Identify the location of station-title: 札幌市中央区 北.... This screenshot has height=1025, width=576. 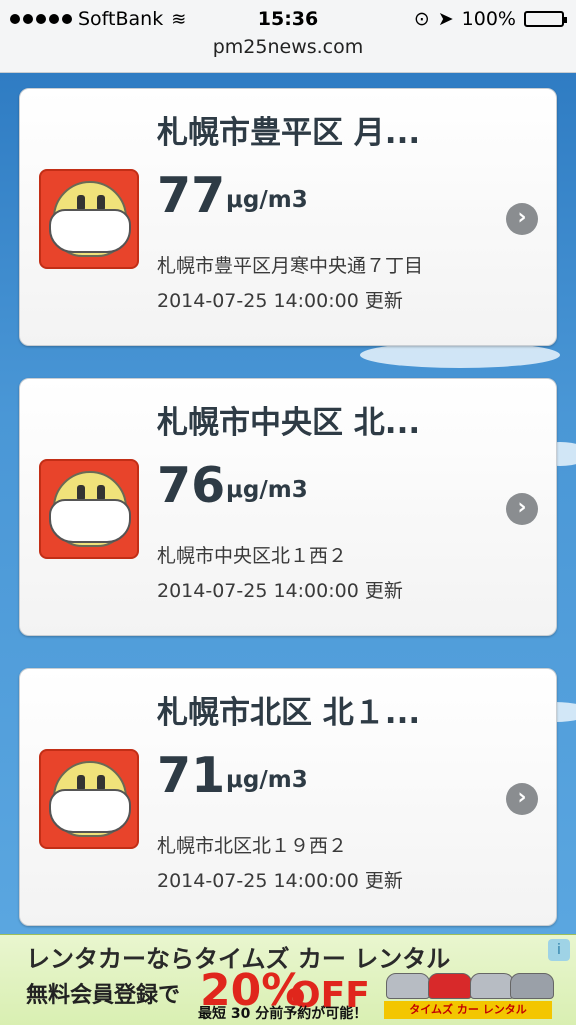
(289, 423).